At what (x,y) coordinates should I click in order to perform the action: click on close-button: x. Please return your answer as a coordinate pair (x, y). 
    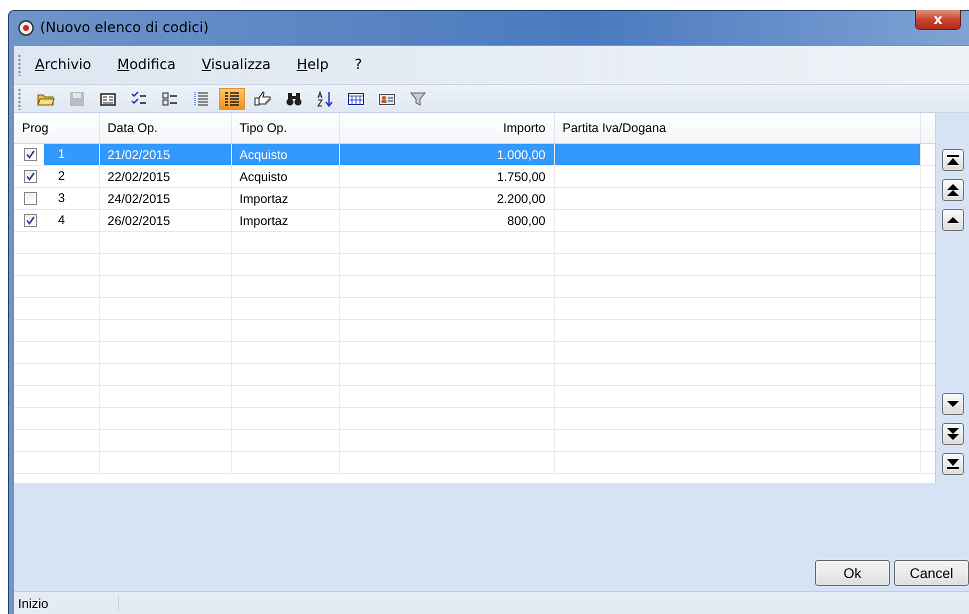
    Looking at the image, I should click on (938, 20).